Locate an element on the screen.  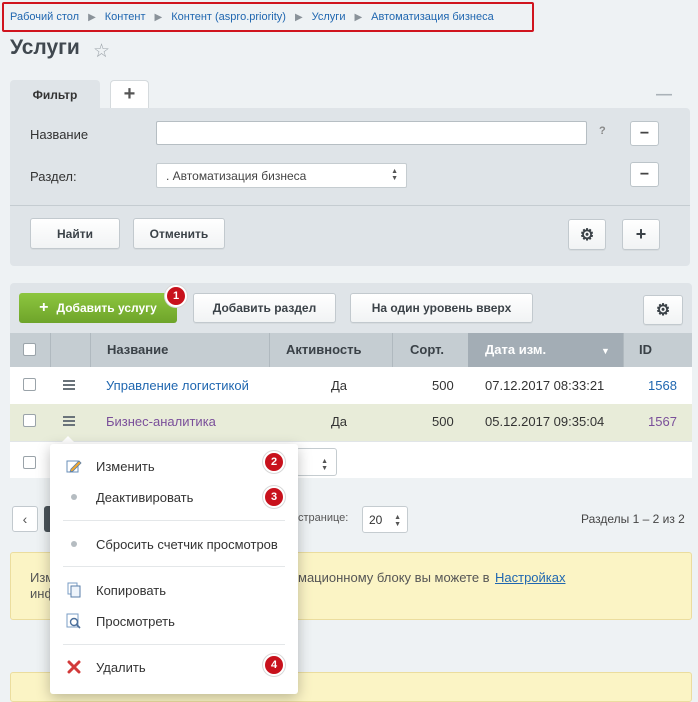
section-select: . Автоматизация бизнеса ▲ ▼ is located at coordinates (281, 175).